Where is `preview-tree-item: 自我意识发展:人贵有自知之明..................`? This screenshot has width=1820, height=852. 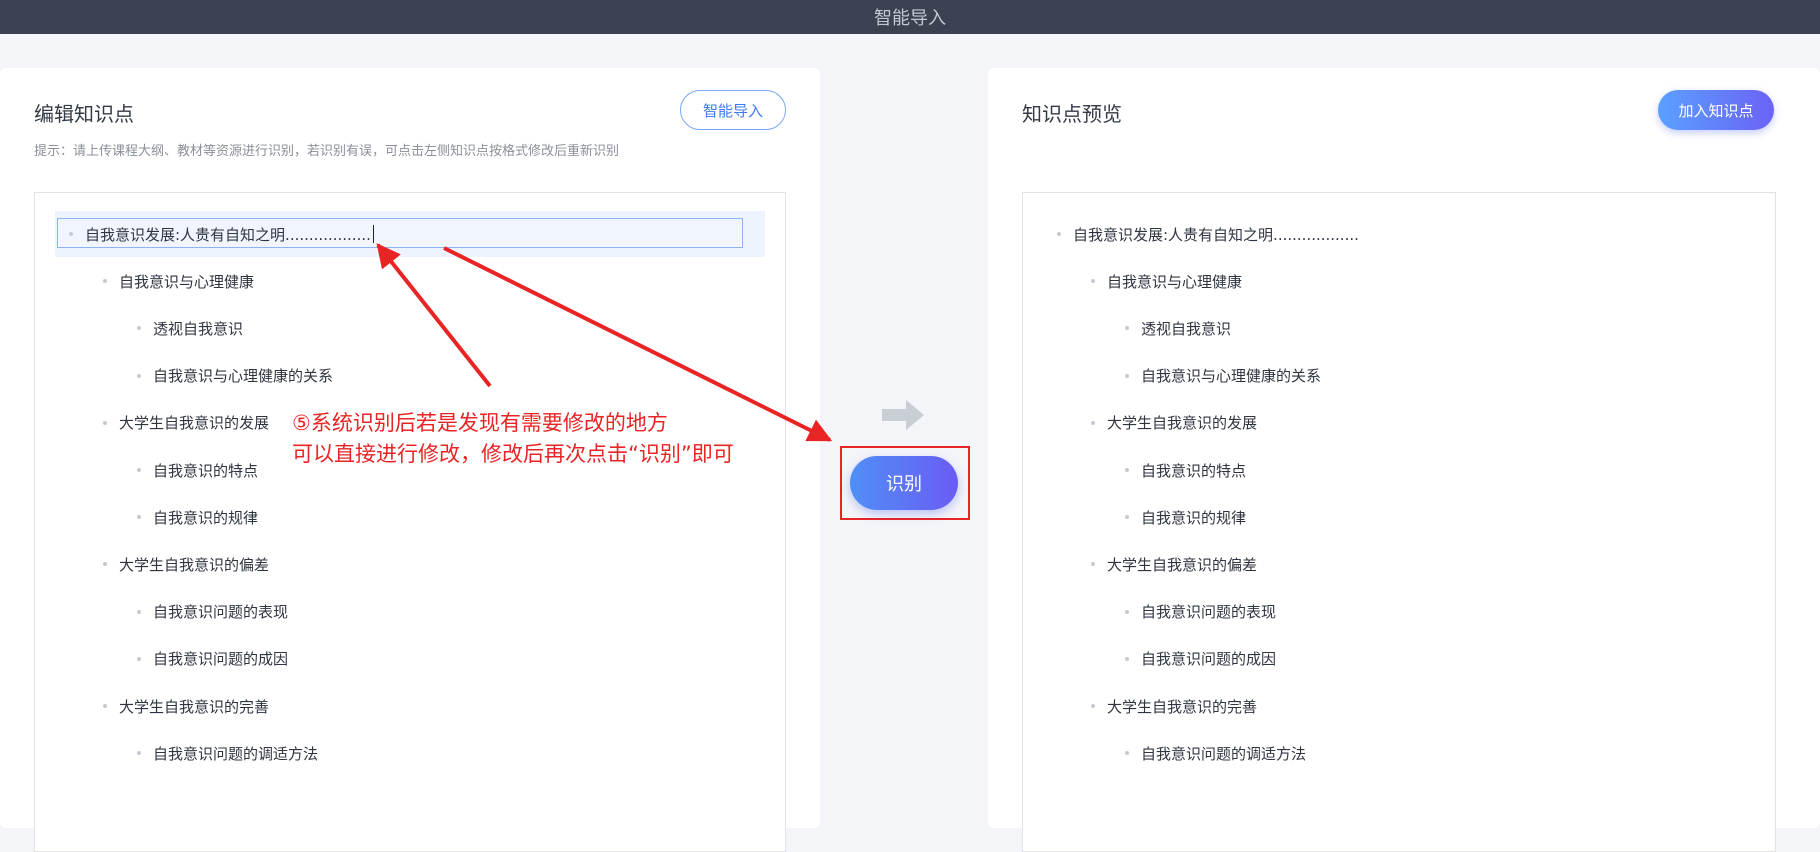
preview-tree-item: 自我意识发展:人贵有自知之明.................. is located at coordinates (1208, 234).